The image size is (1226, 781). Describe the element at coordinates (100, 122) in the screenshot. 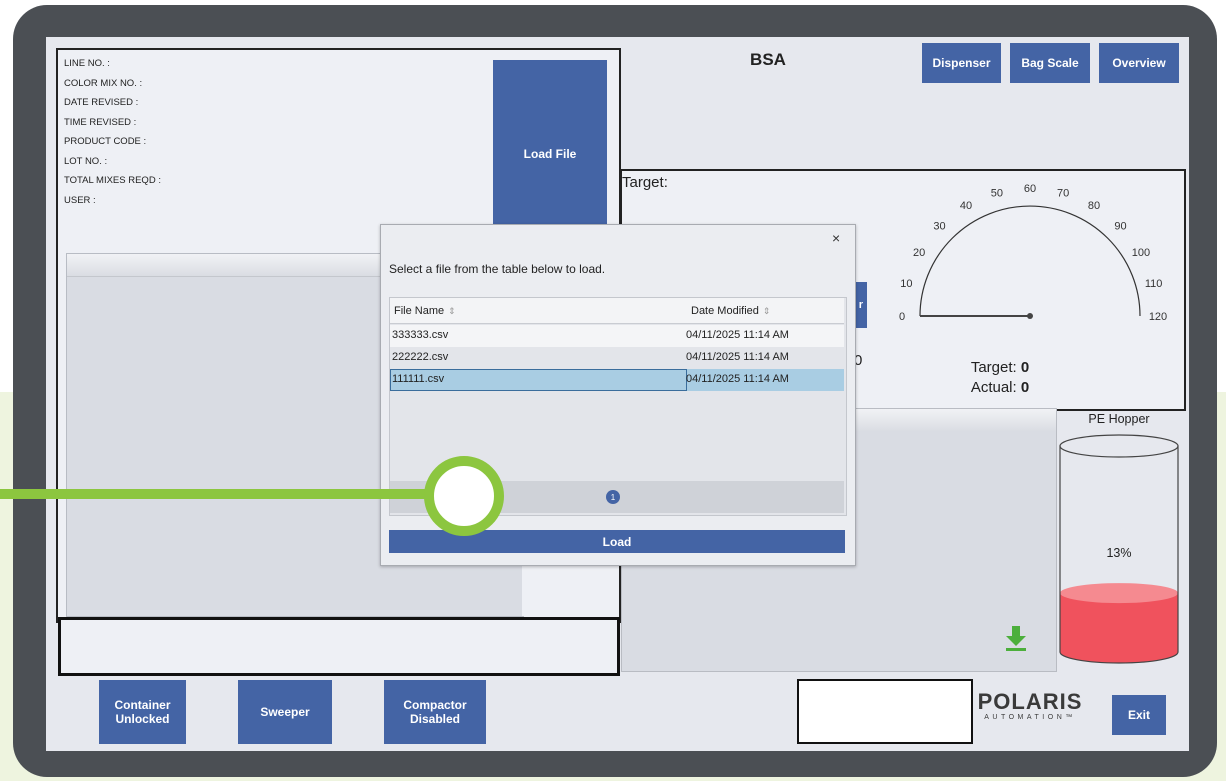

I see `info-field: TIME REVISED :` at that location.